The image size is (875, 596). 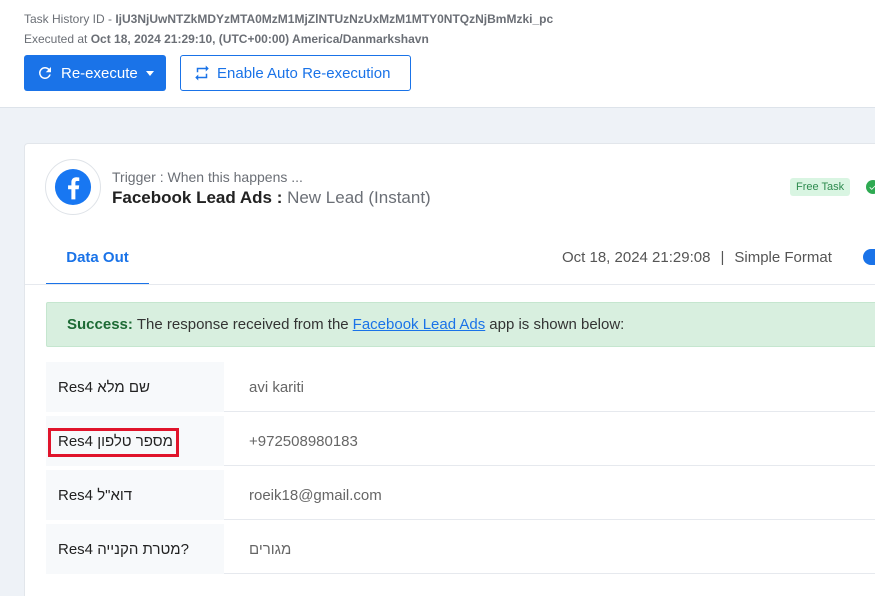 What do you see at coordinates (57, 39) in the screenshot?
I see `executed-label: Executed at` at bounding box center [57, 39].